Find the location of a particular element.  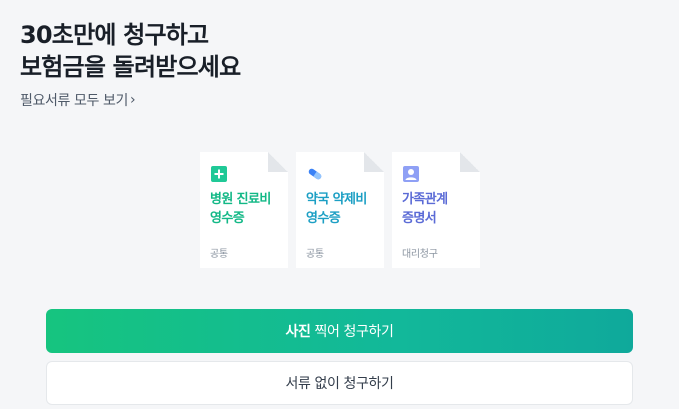

document-card-title: 약국 약제비 영수증 is located at coordinates (336, 209).